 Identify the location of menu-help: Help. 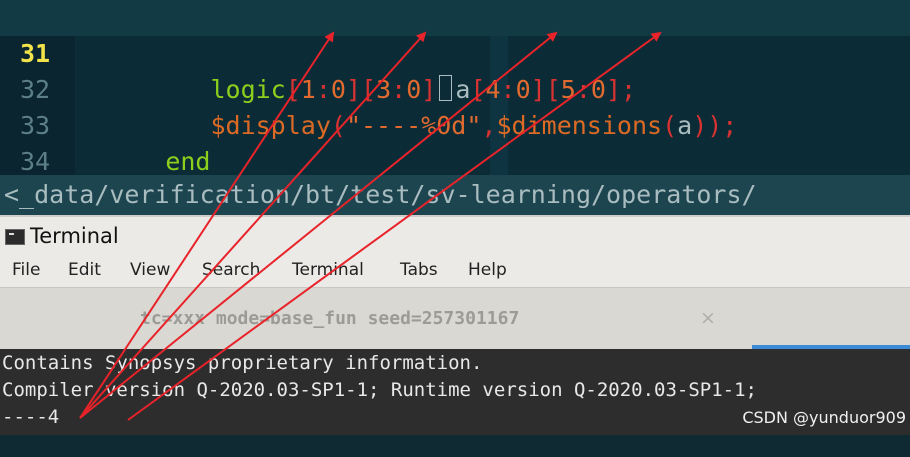
(487, 270).